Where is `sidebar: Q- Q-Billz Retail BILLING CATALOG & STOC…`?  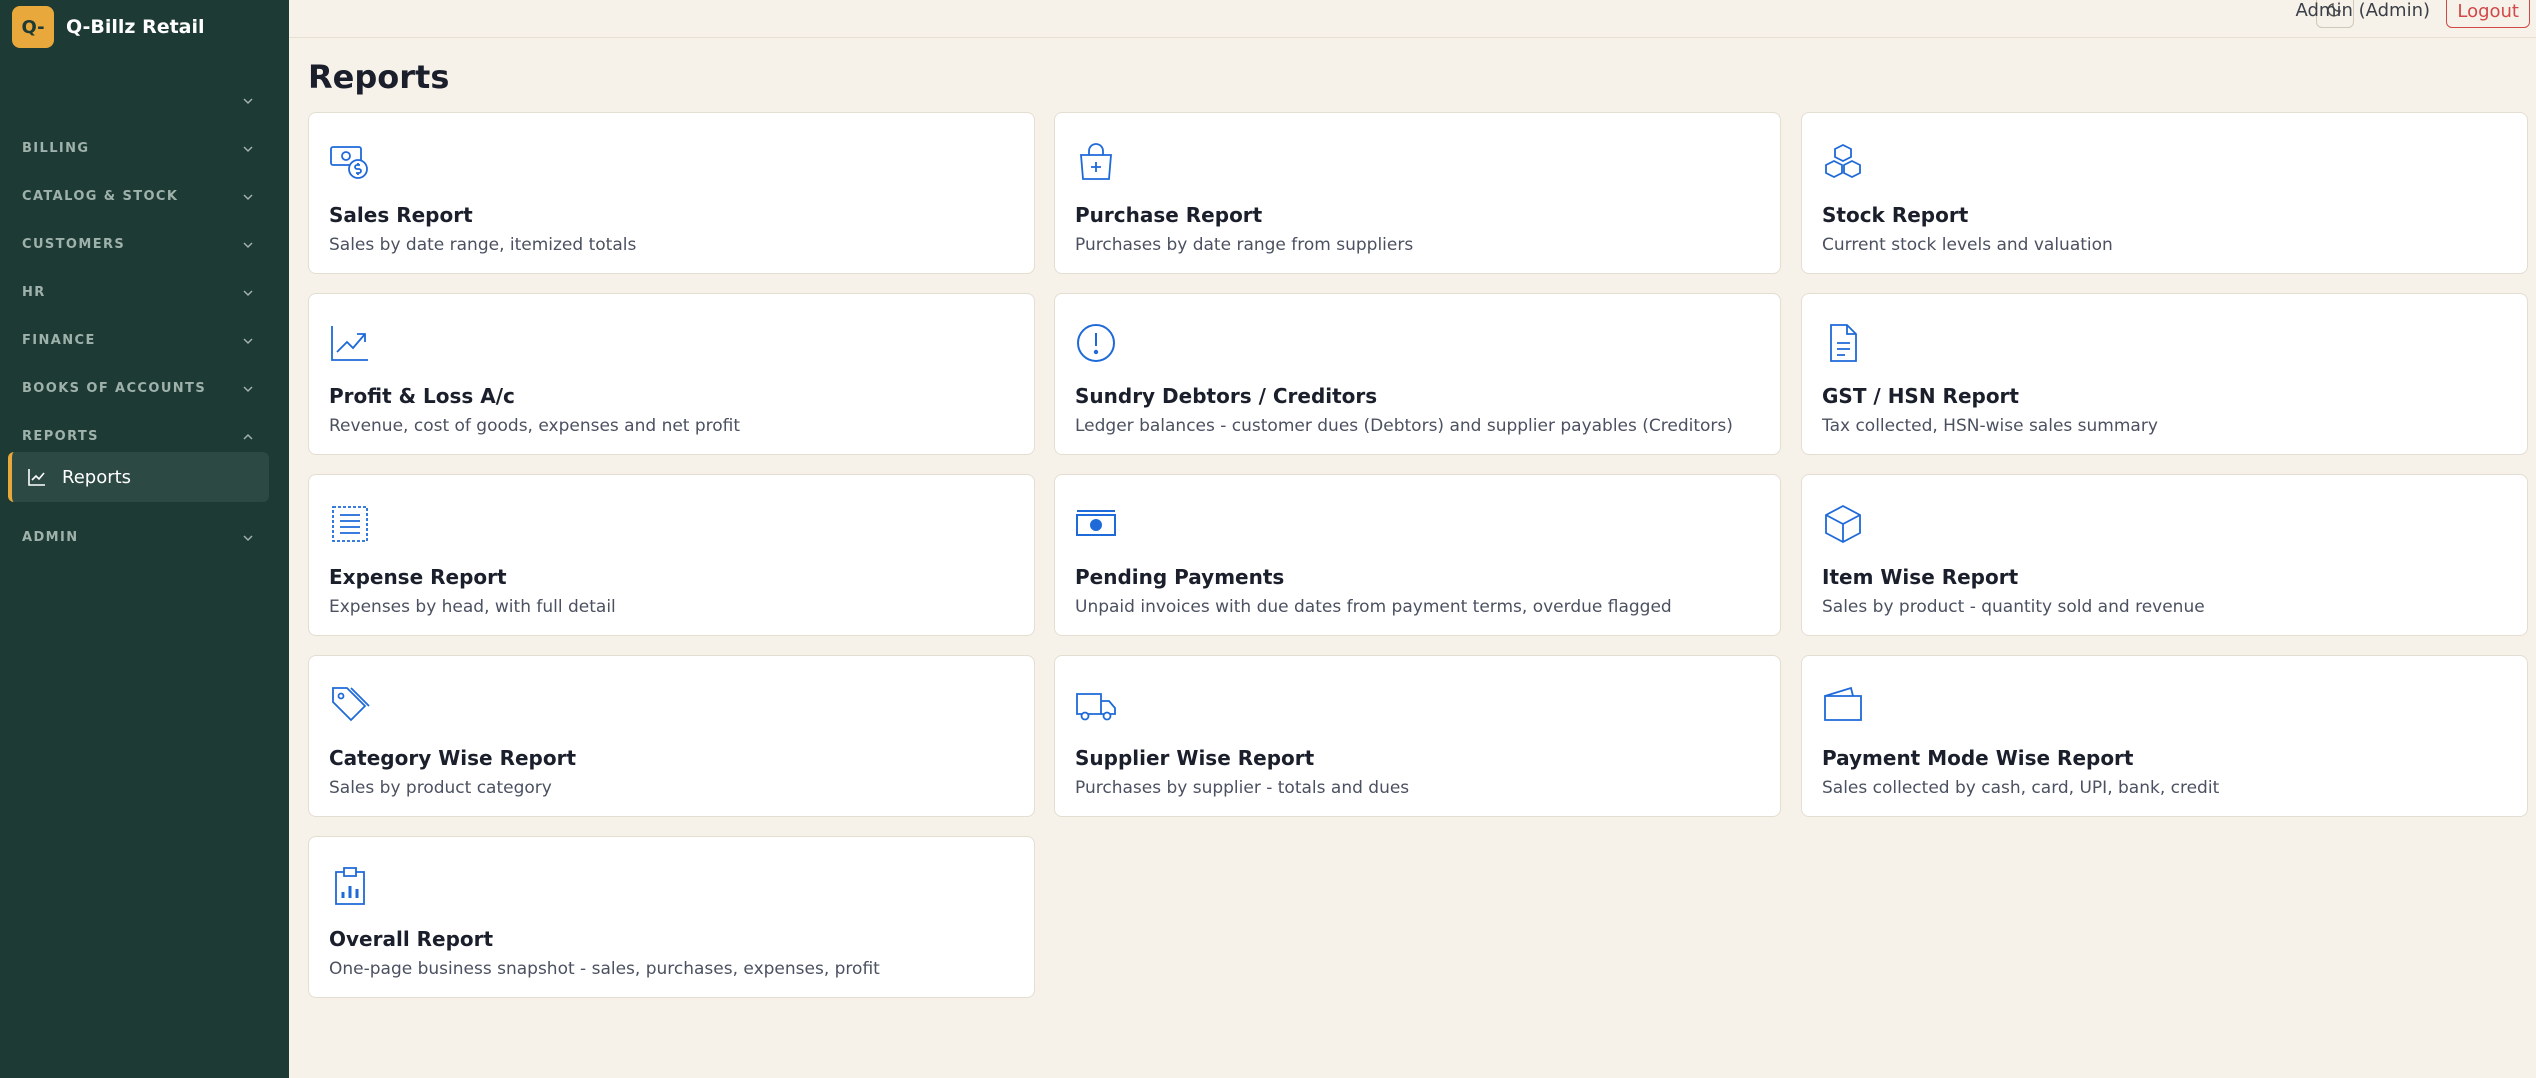 sidebar: Q- Q-Billz Retail BILLING CATALOG & STOC… is located at coordinates (144, 539).